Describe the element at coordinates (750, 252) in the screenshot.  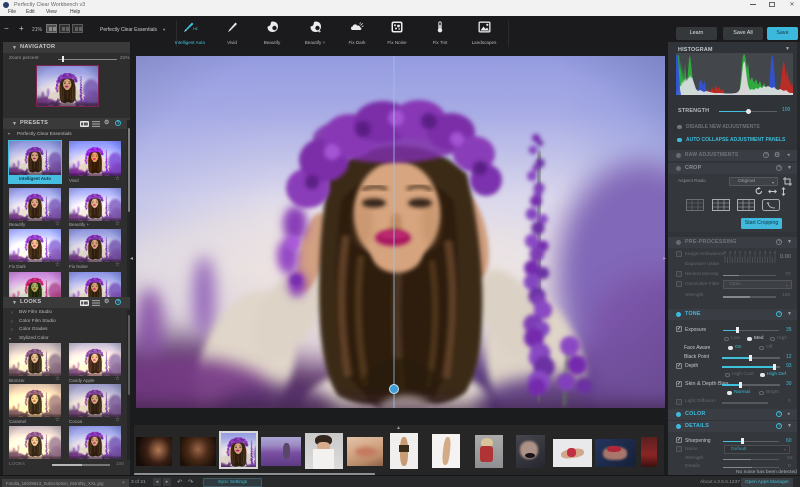
I see `svg-text: 0` at that location.